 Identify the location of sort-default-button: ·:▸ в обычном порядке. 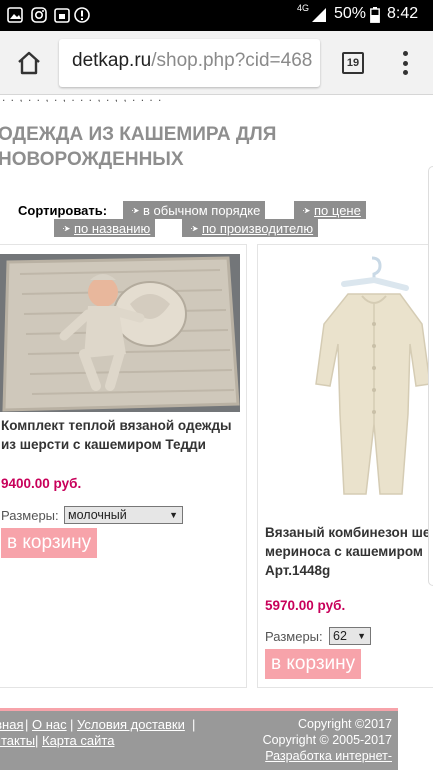
(194, 210).